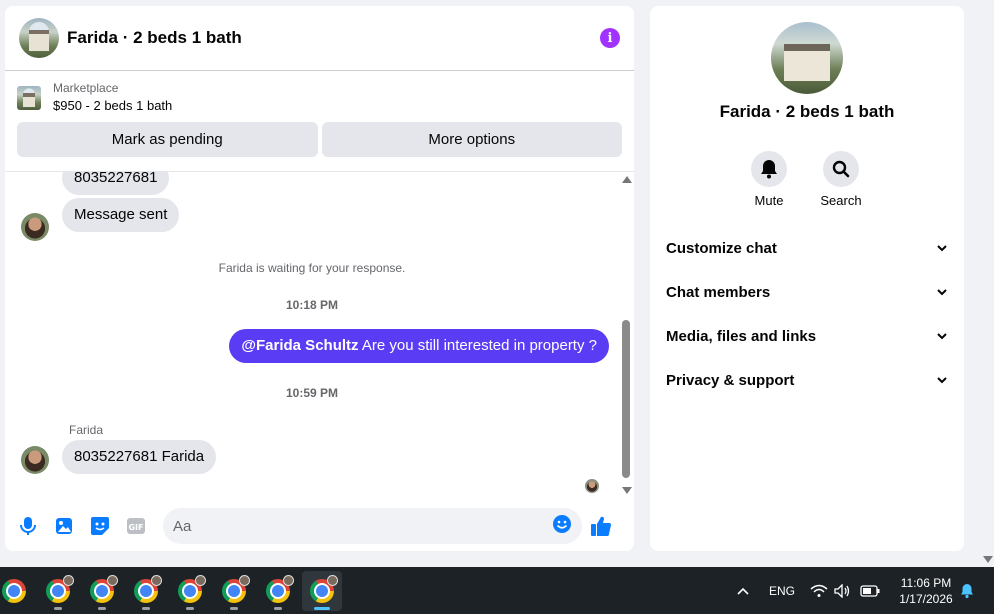 The height and width of the screenshot is (614, 994). What do you see at coordinates (86, 88) in the screenshot?
I see `marketplace-label: Marketplace` at bounding box center [86, 88].